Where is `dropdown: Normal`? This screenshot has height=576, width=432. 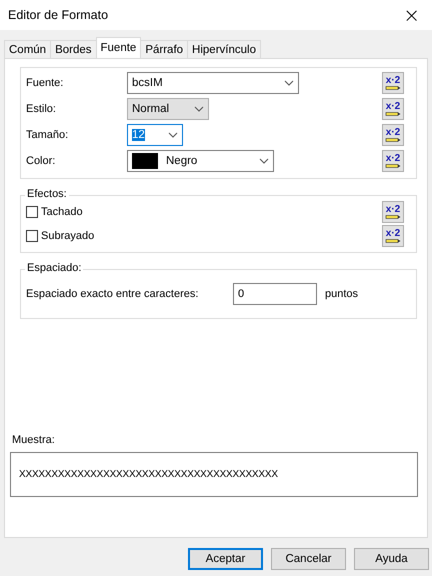
dropdown: Normal is located at coordinates (168, 109).